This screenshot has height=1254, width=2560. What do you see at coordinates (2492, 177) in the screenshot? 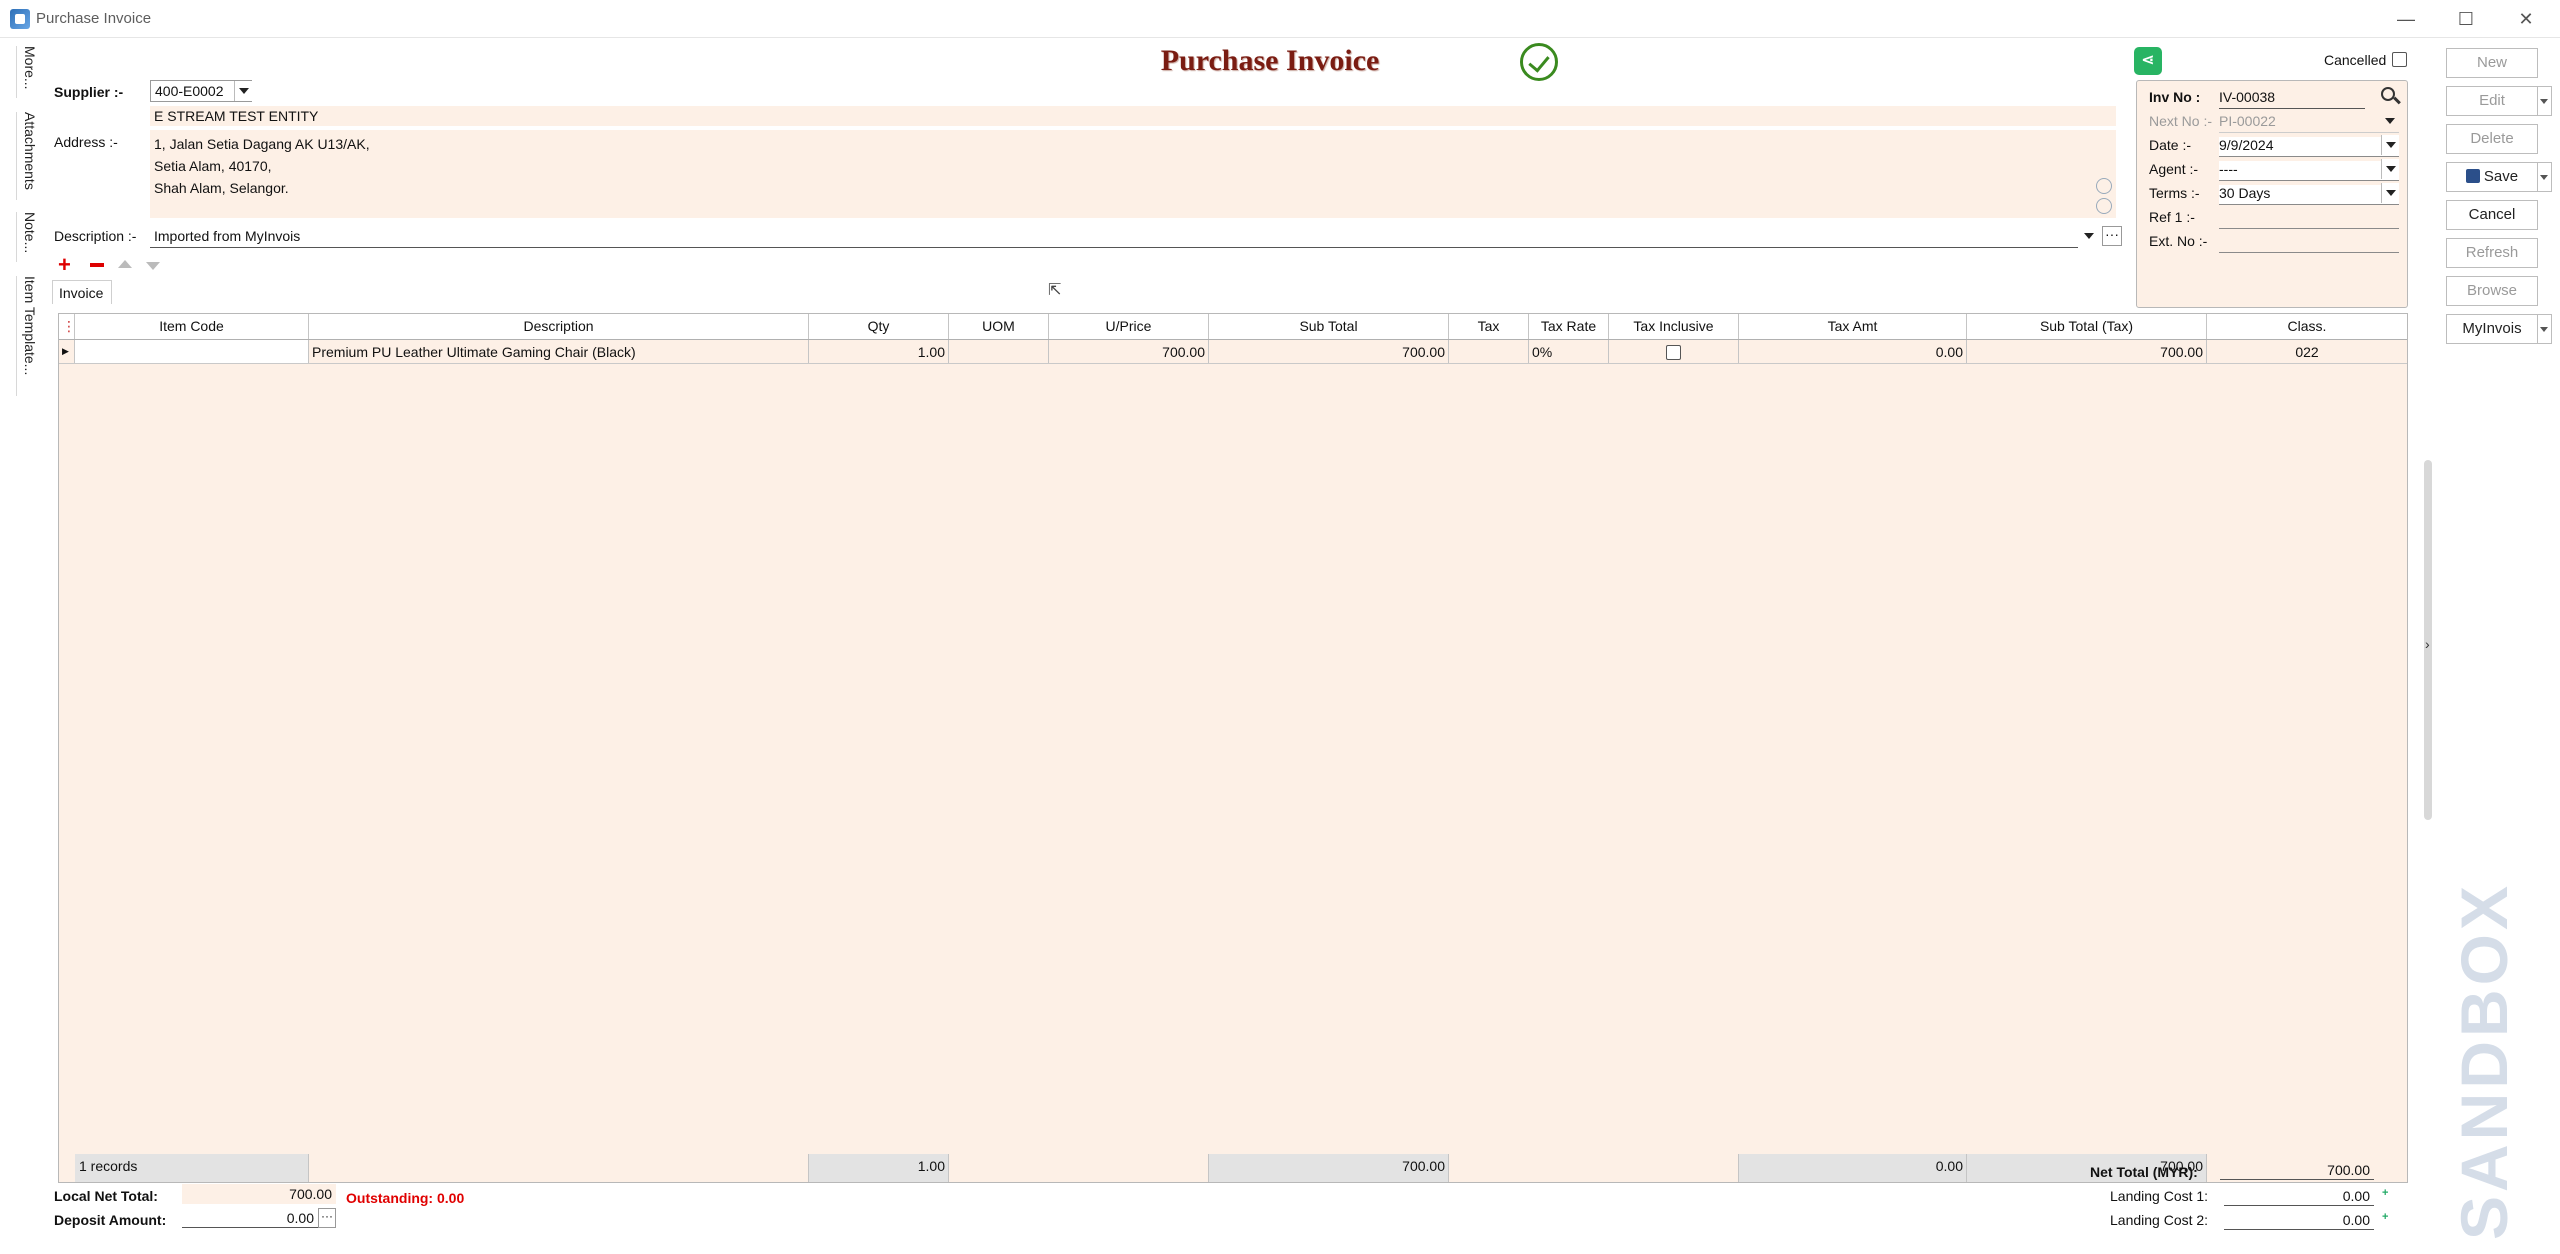
I see `save-button: Save` at bounding box center [2492, 177].